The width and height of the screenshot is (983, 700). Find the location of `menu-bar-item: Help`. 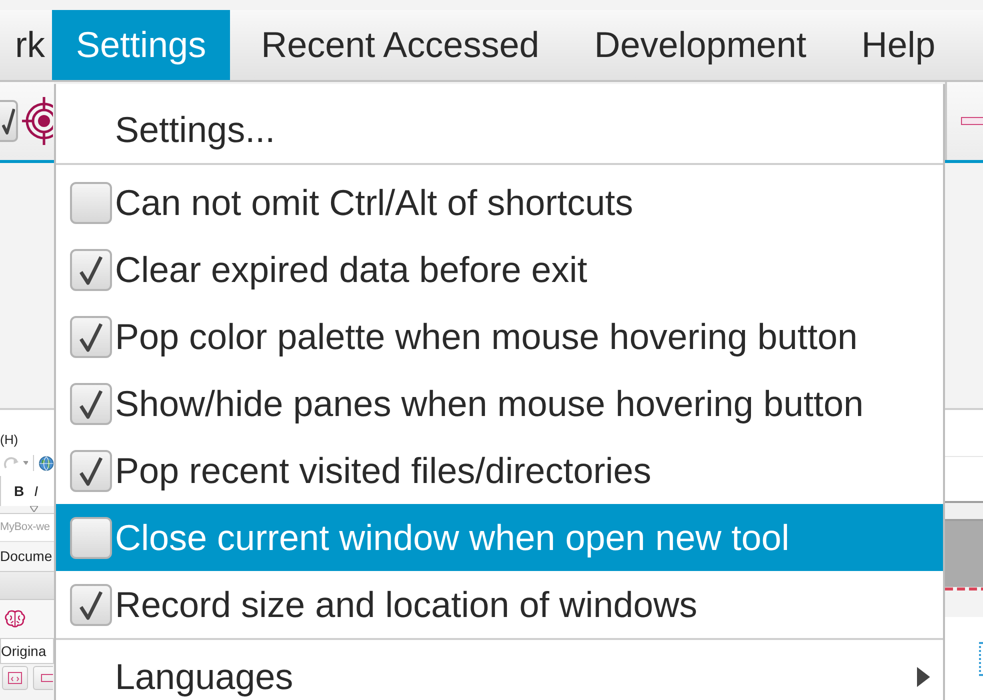

menu-bar-item: Help is located at coordinates (898, 45).